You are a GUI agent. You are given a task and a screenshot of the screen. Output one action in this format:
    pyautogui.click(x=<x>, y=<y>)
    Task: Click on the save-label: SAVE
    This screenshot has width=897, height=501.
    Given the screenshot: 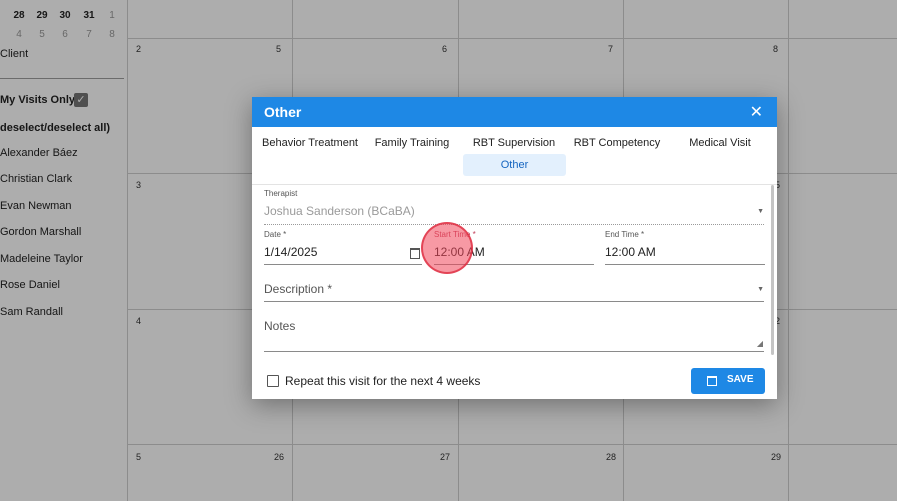 What is the action you would take?
    pyautogui.click(x=740, y=379)
    